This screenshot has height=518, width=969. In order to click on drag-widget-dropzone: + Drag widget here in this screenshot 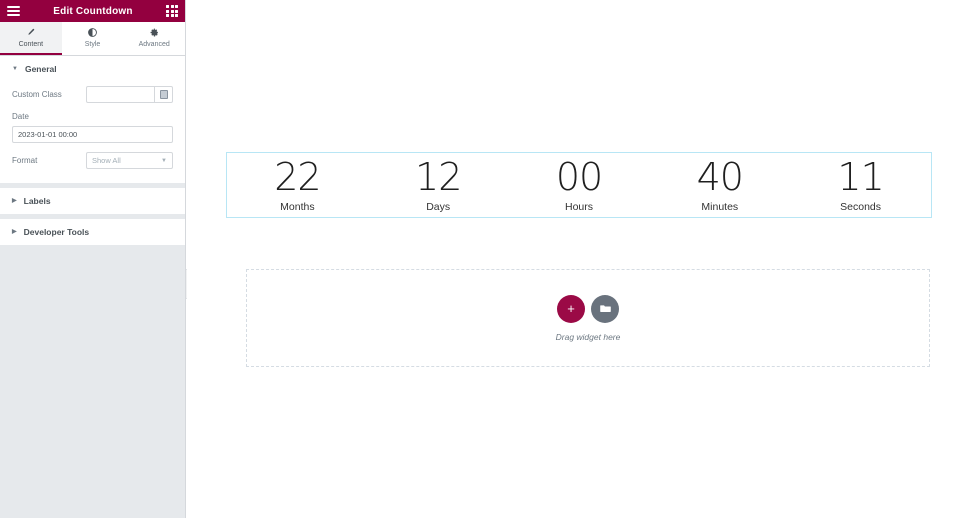, I will do `click(588, 318)`.